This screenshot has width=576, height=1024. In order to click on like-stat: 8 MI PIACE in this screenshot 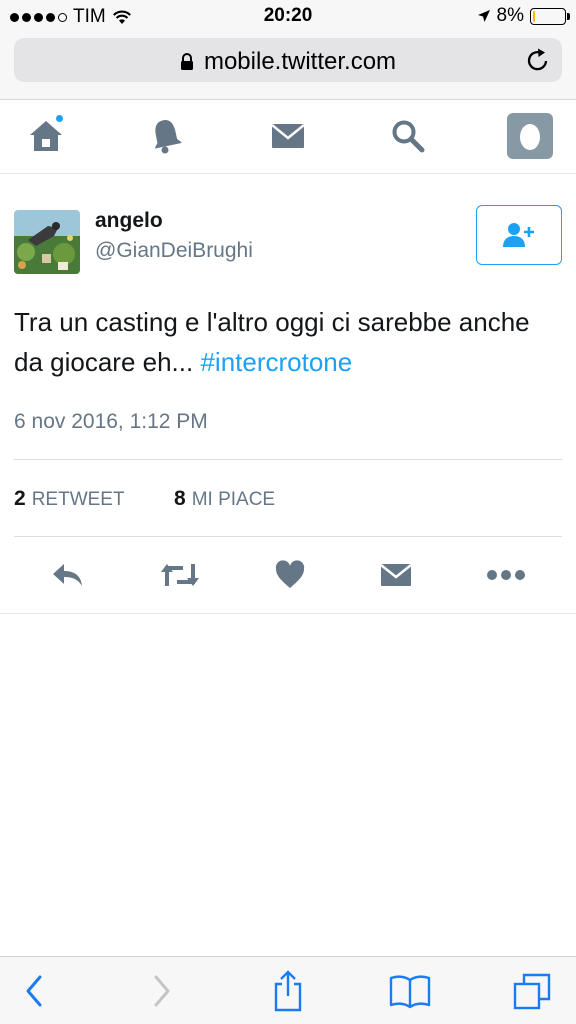, I will do `click(224, 499)`.